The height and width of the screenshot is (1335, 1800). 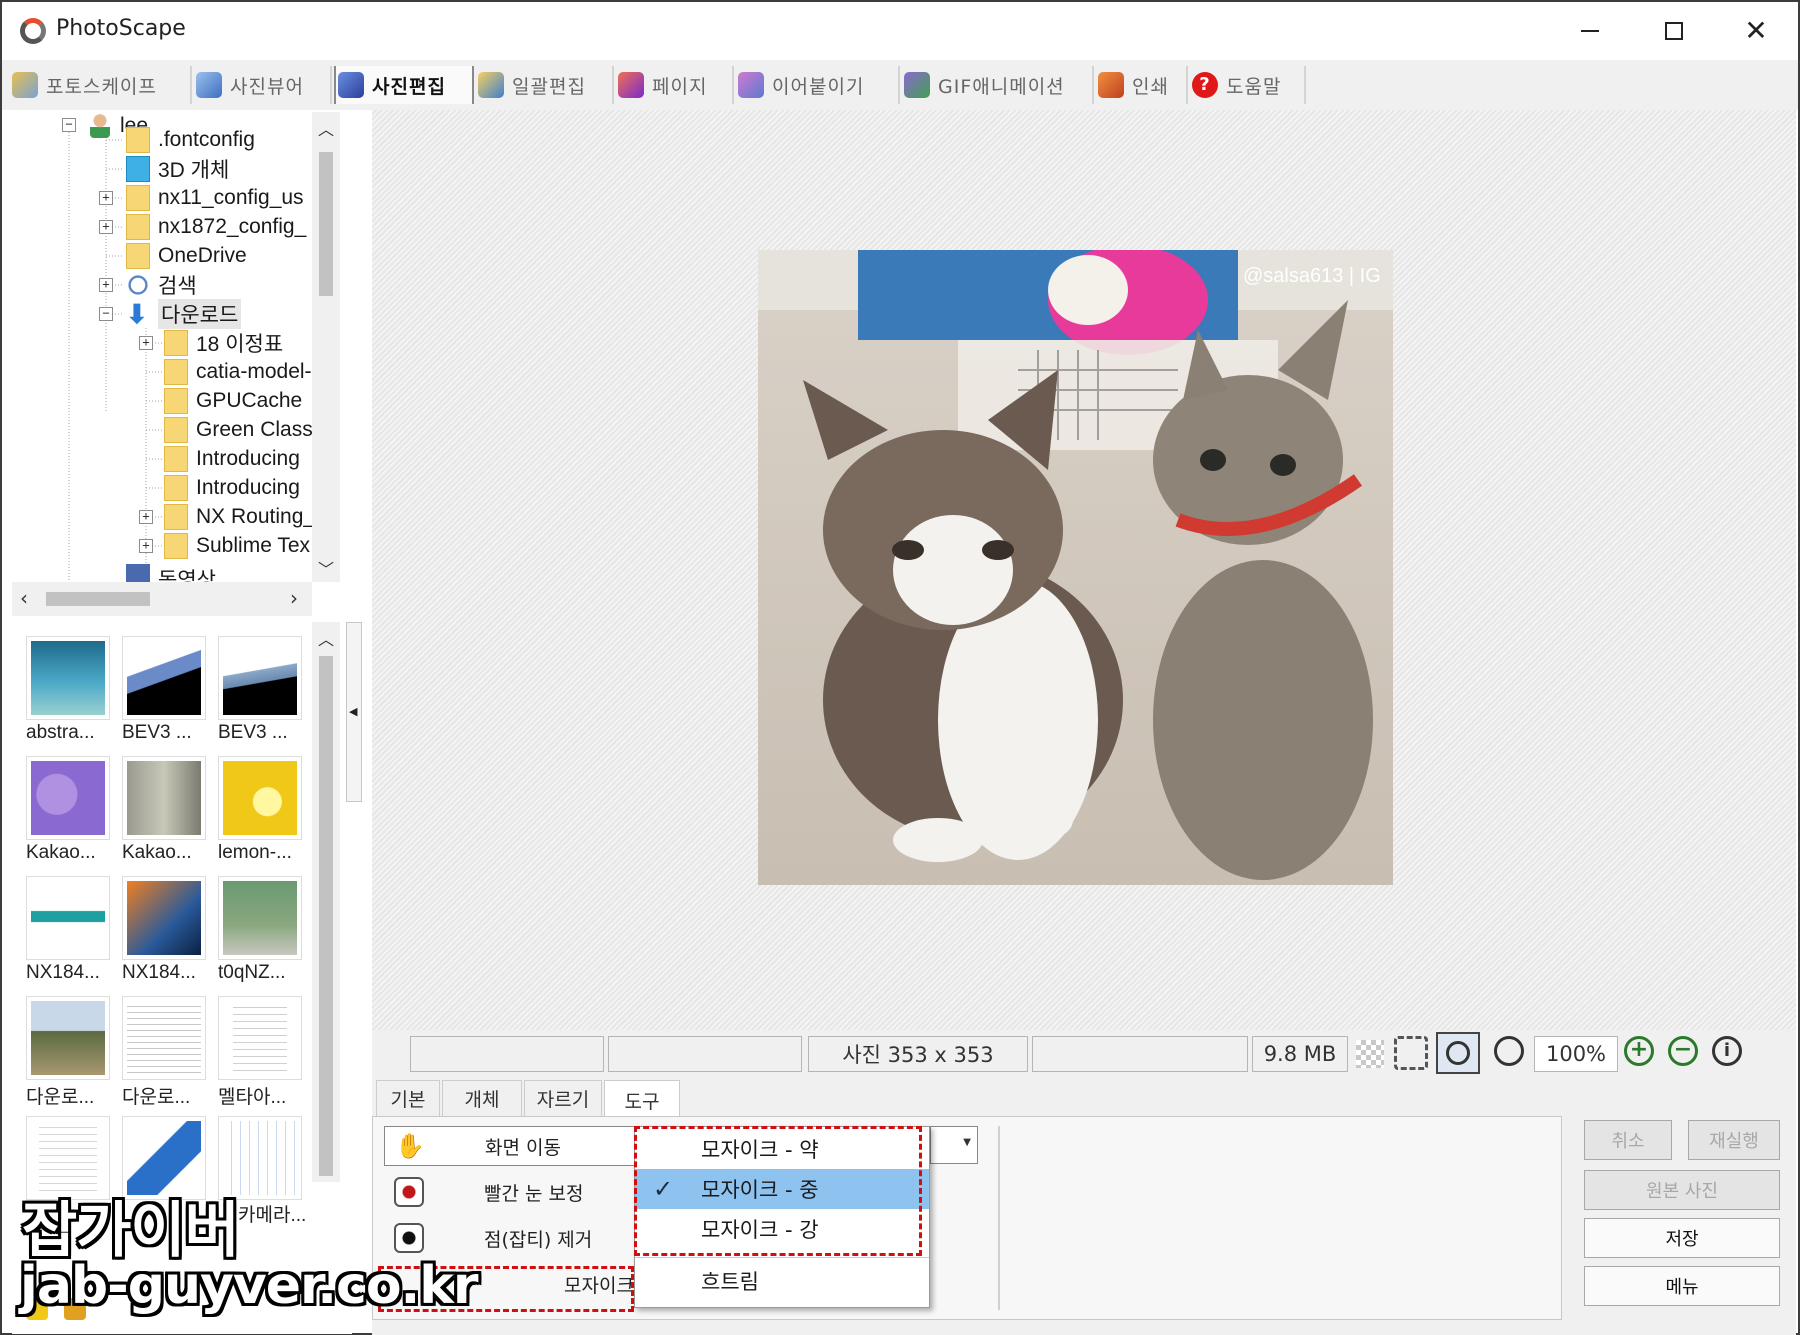 I want to click on tree-label: NX Routing_, so click(x=254, y=516).